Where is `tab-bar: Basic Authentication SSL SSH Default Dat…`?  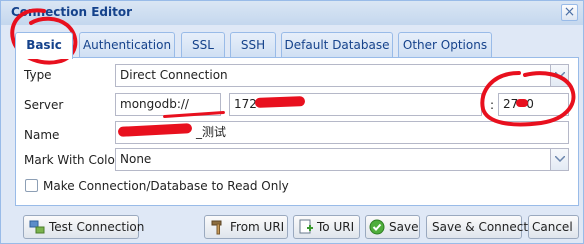 tab-bar: Basic Authentication SSL SSH Default Dat… is located at coordinates (296, 45).